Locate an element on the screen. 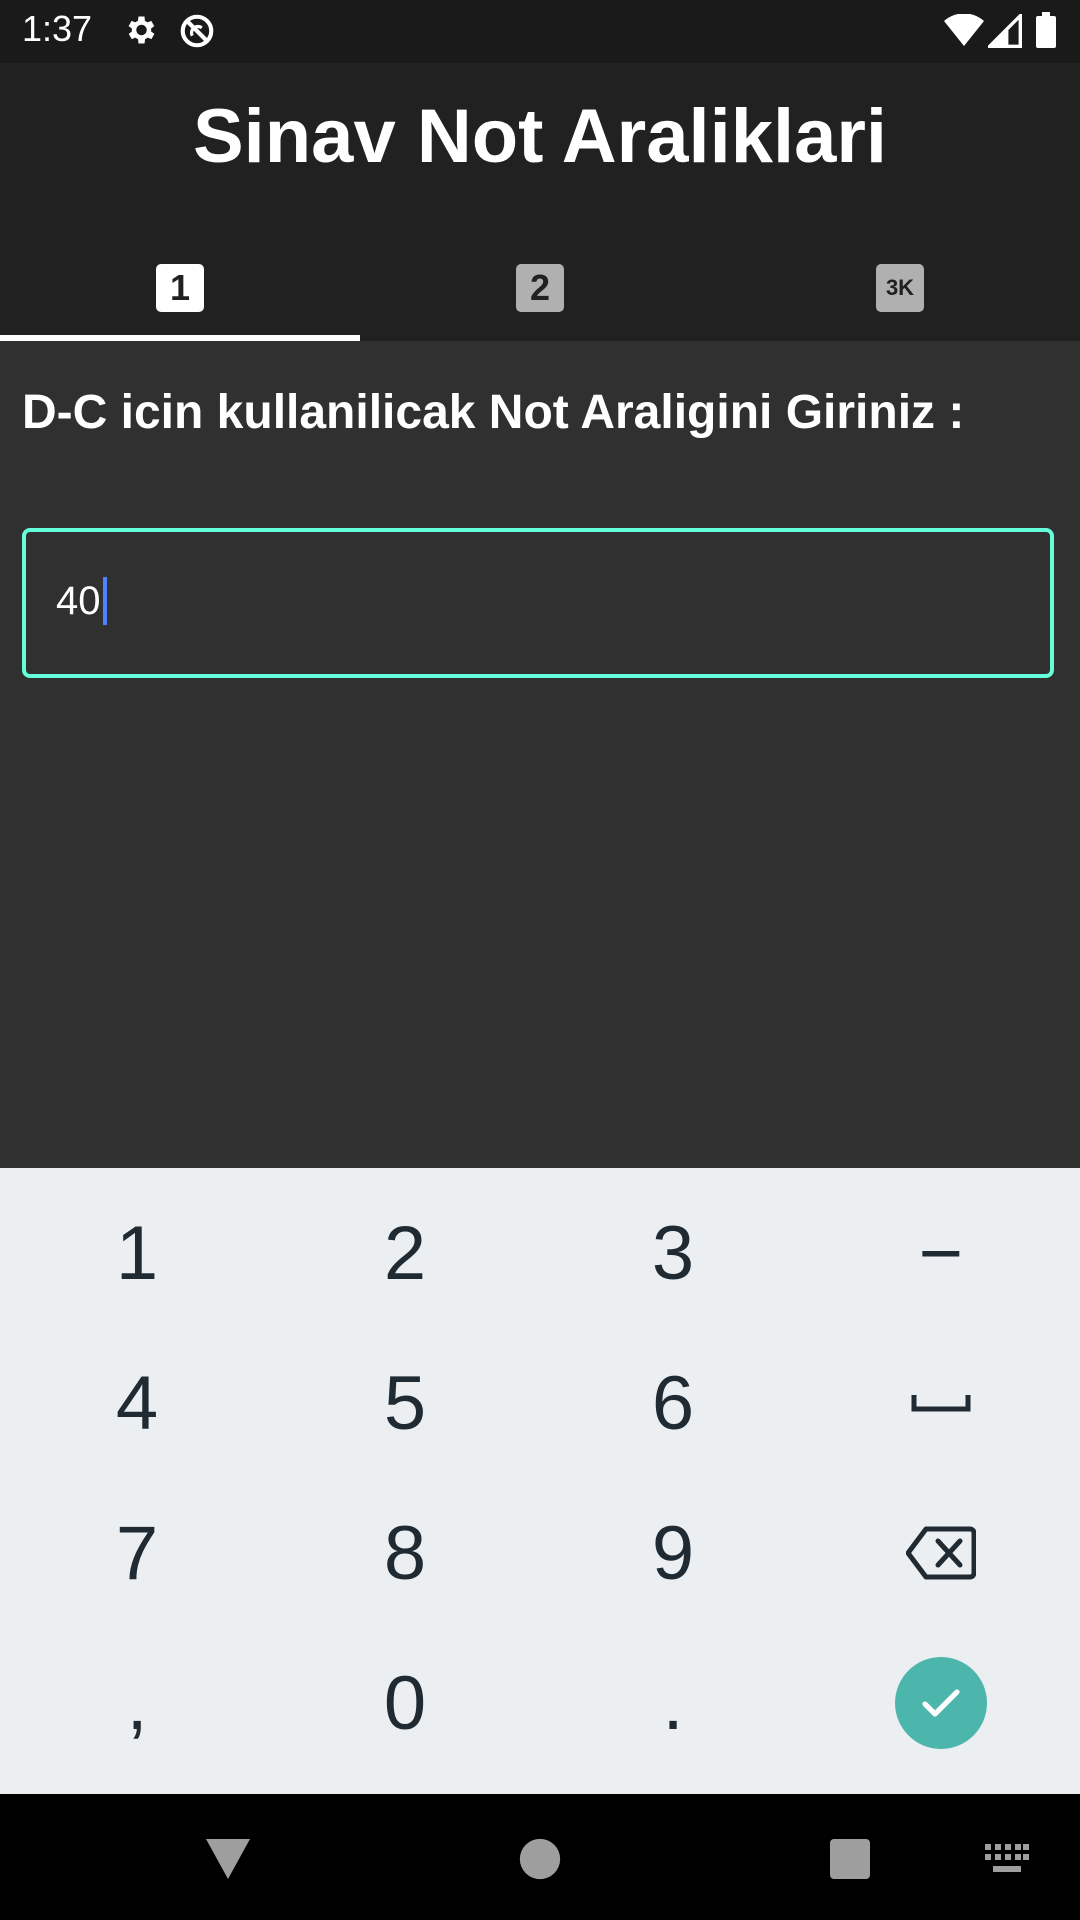 The width and height of the screenshot is (1080, 1920). key-1: 1 is located at coordinates (137, 1253).